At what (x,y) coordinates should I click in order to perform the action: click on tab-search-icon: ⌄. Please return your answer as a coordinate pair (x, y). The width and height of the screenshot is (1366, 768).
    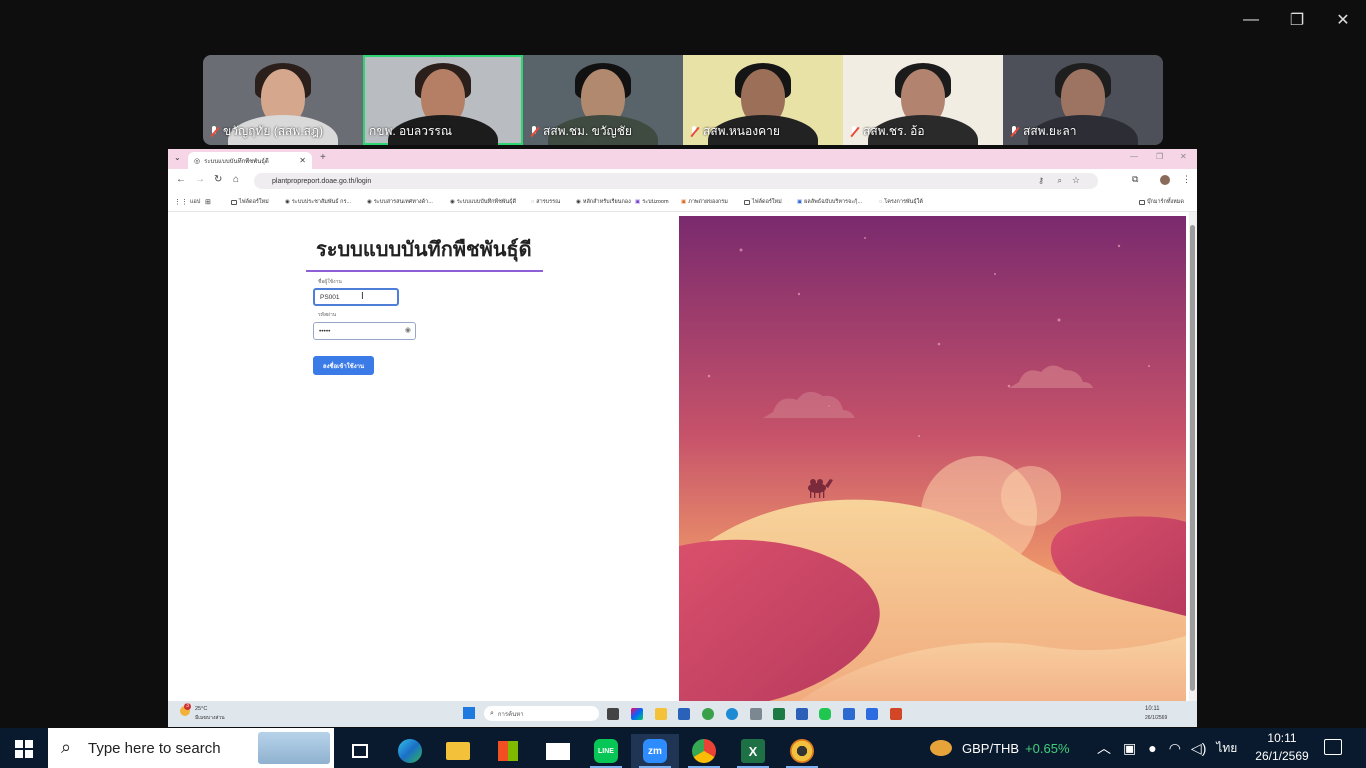
    Looking at the image, I should click on (177, 157).